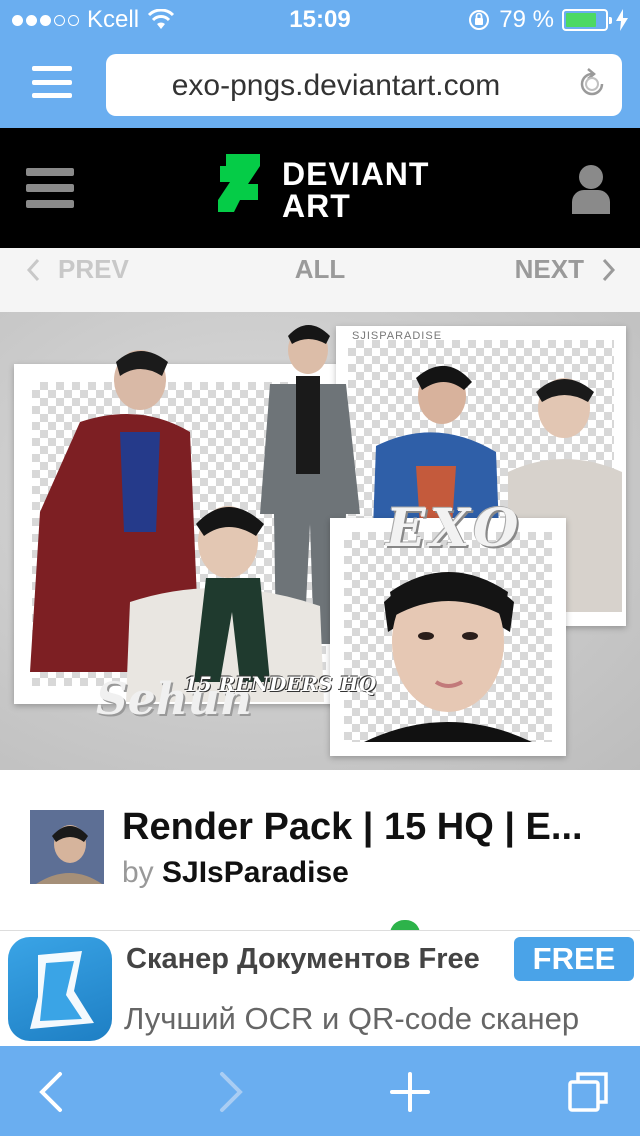 Image resolution: width=640 pixels, height=1136 pixels. I want to click on deviantart-logo-icon, so click(248, 186).